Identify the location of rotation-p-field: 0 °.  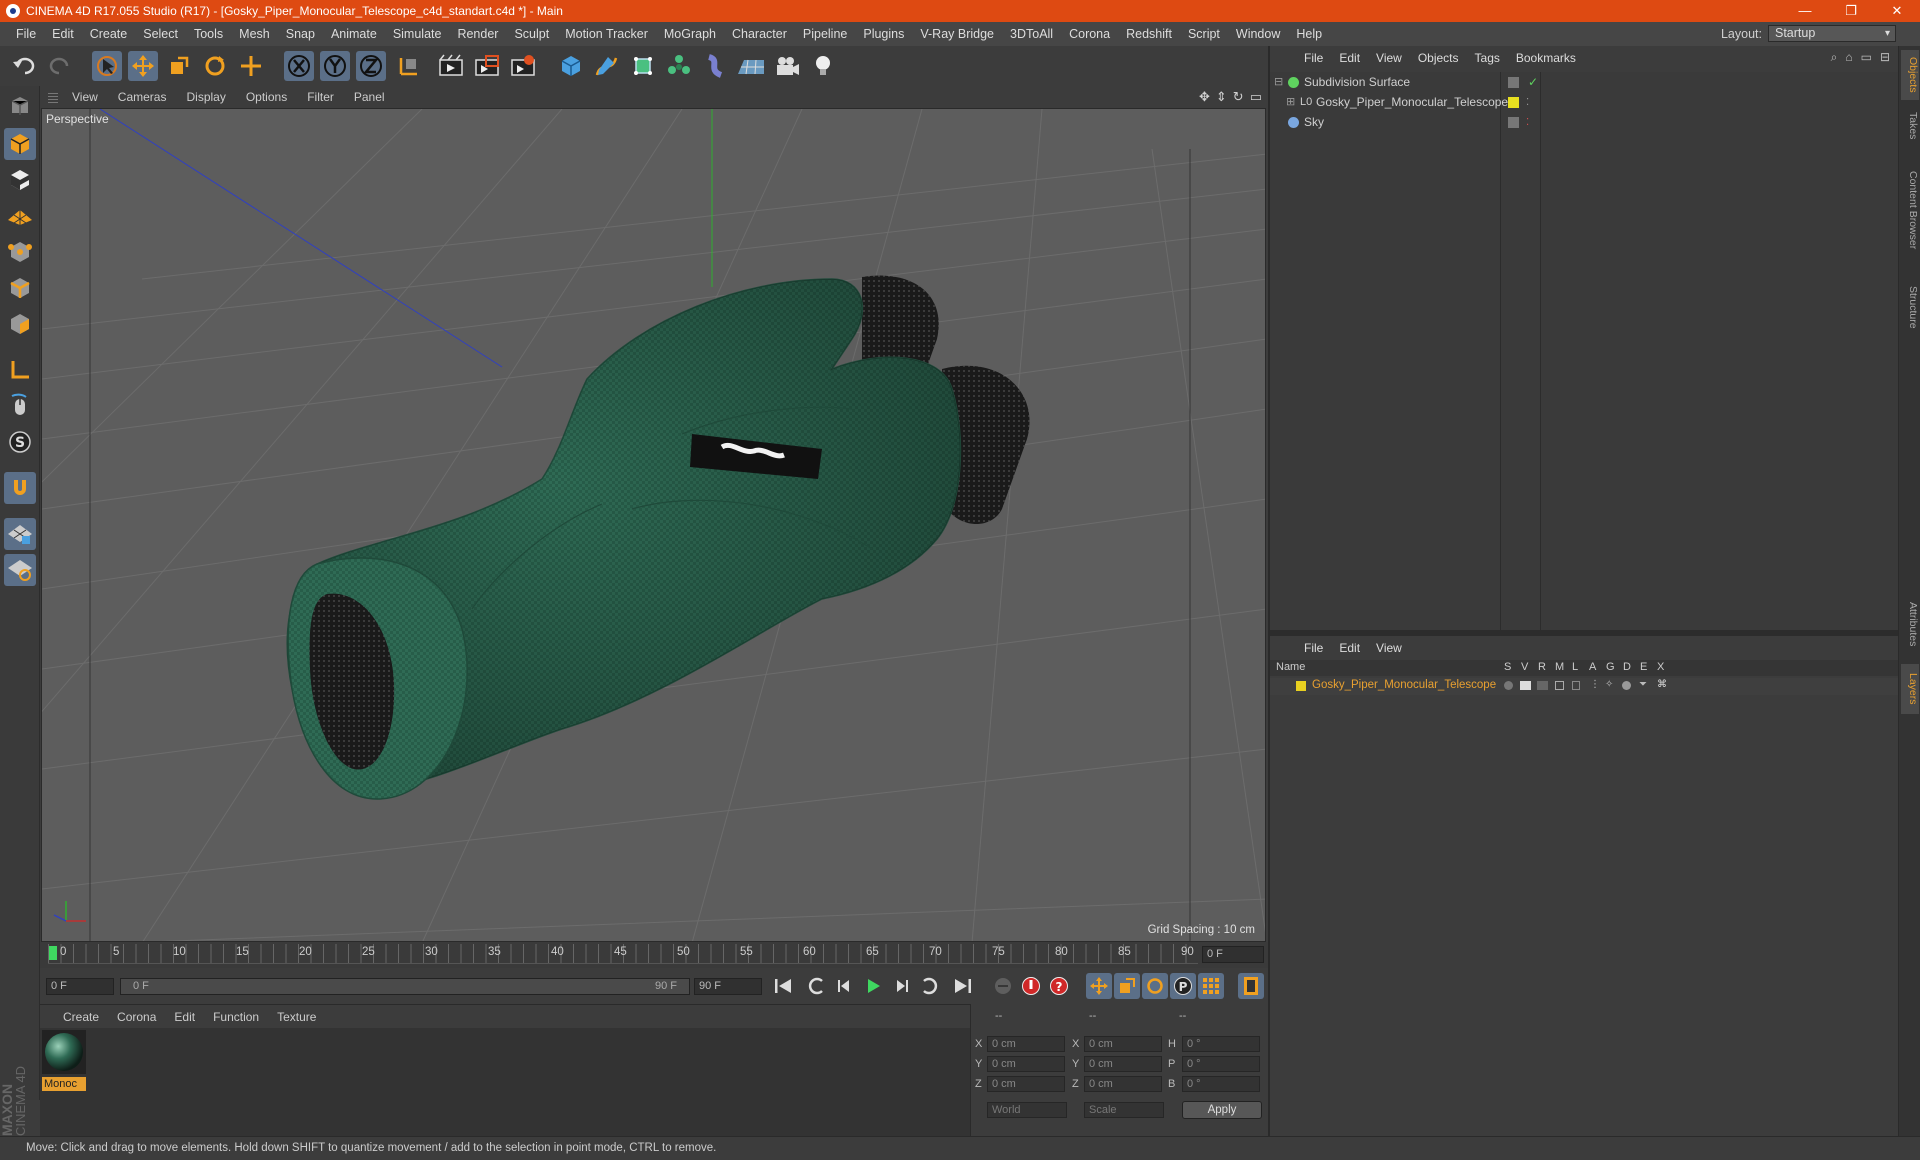
(1221, 1064).